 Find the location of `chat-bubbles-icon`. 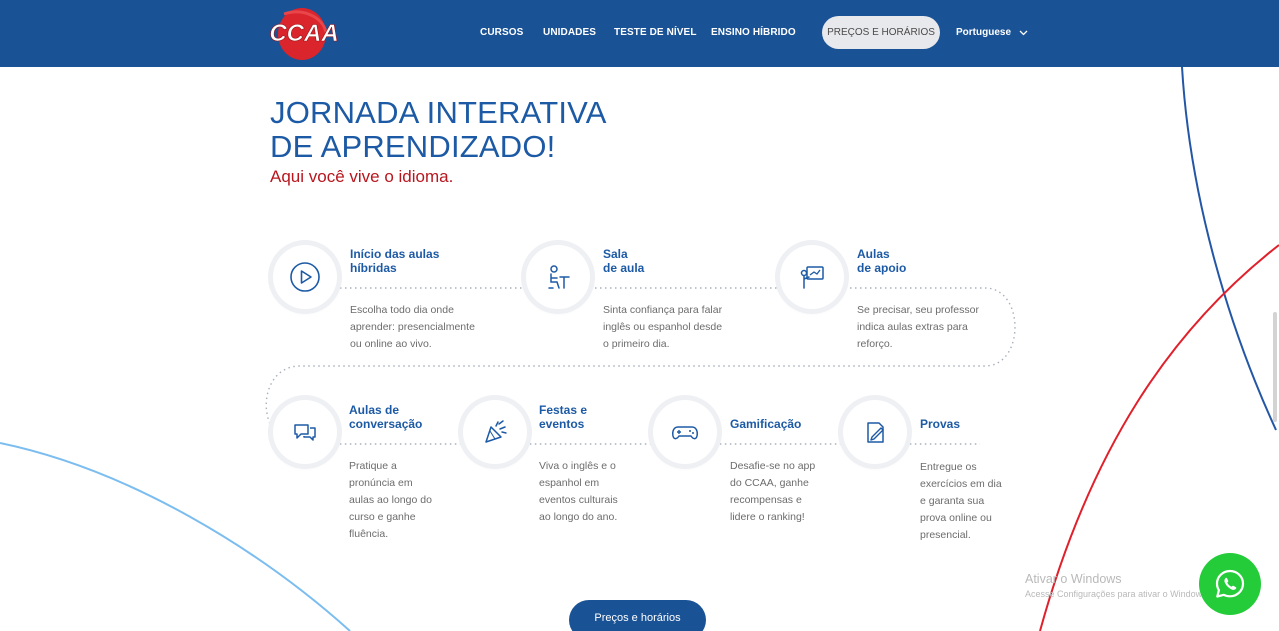

chat-bubbles-icon is located at coordinates (305, 432).